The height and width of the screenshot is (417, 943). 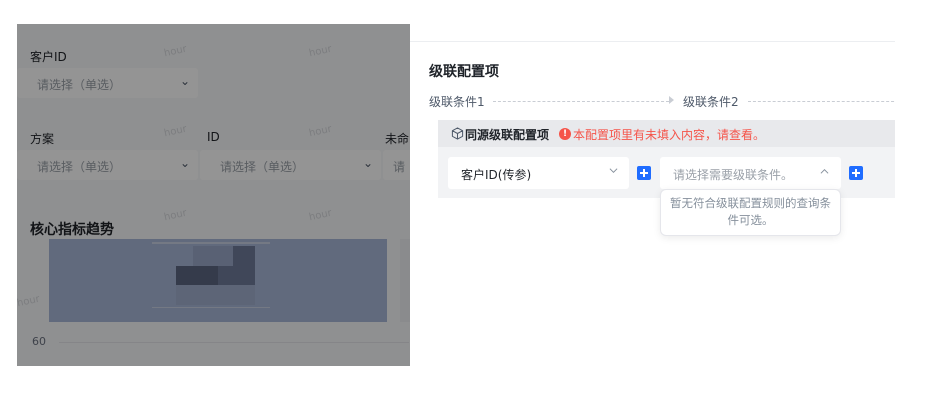 What do you see at coordinates (507, 135) in the screenshot?
I see `group-title: 同源级联配置项` at bounding box center [507, 135].